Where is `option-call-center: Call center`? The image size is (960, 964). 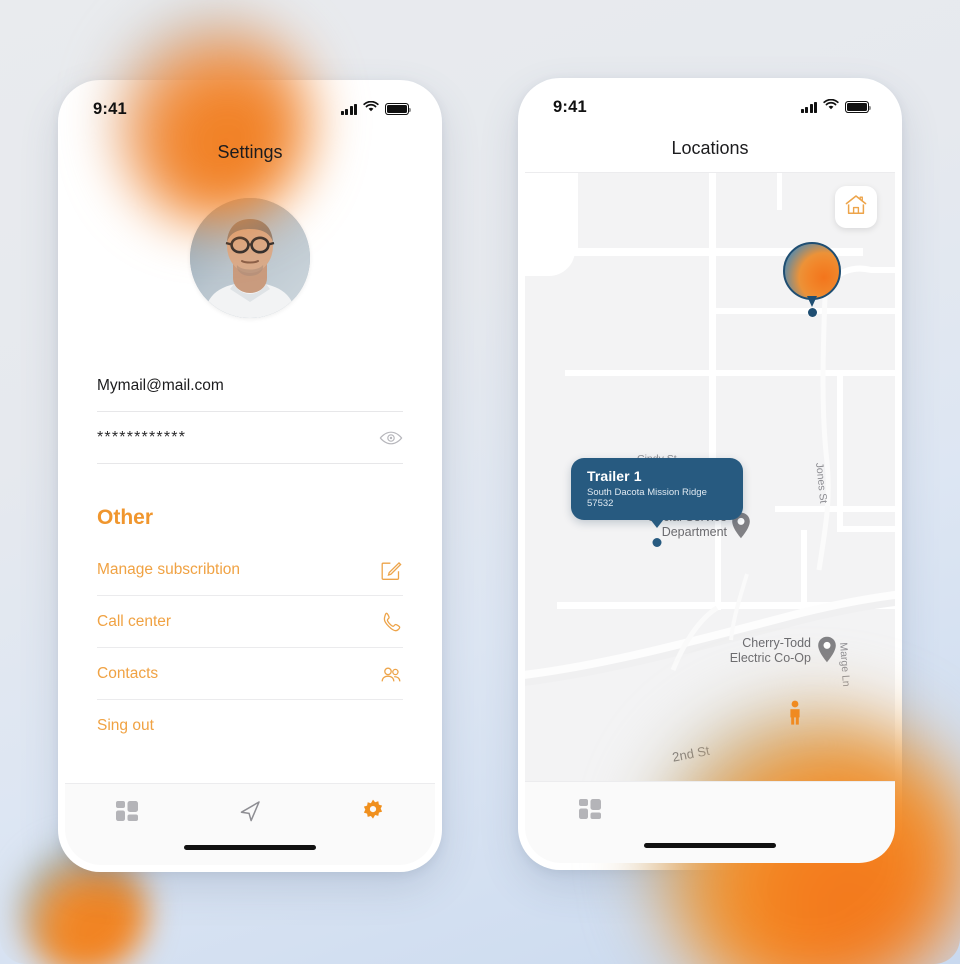 option-call-center: Call center is located at coordinates (250, 622).